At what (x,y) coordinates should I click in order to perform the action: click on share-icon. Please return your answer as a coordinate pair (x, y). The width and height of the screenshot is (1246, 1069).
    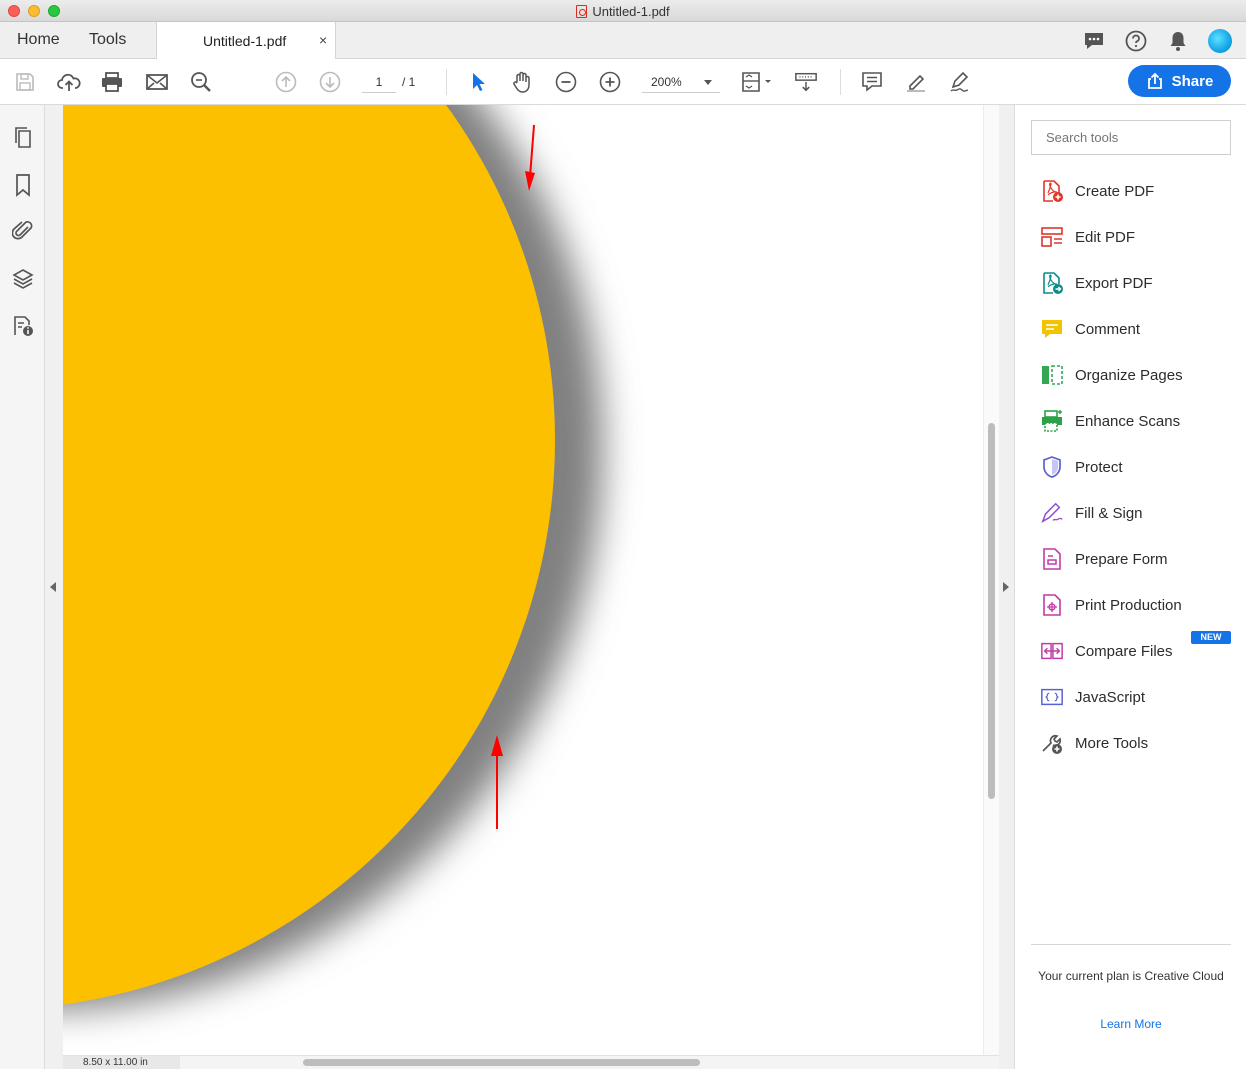
    Looking at the image, I should click on (1154, 80).